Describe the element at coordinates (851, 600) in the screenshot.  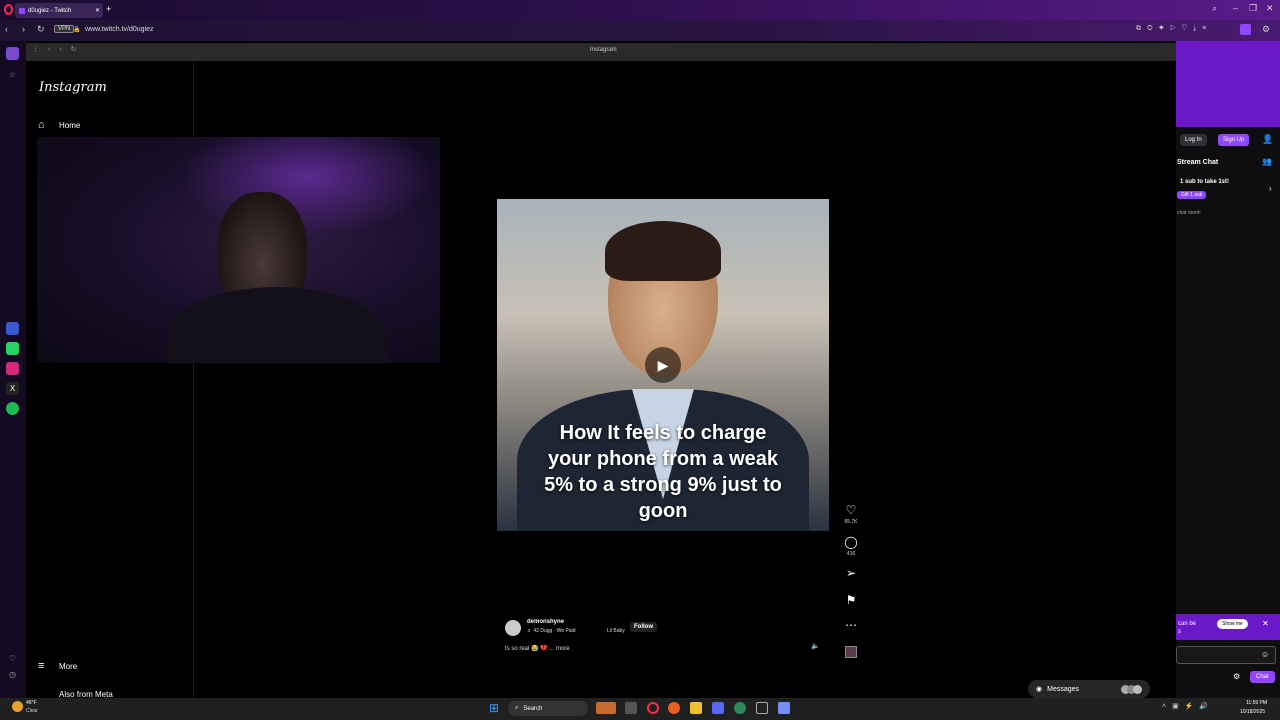
I see `save-icon: ⚑` at that location.